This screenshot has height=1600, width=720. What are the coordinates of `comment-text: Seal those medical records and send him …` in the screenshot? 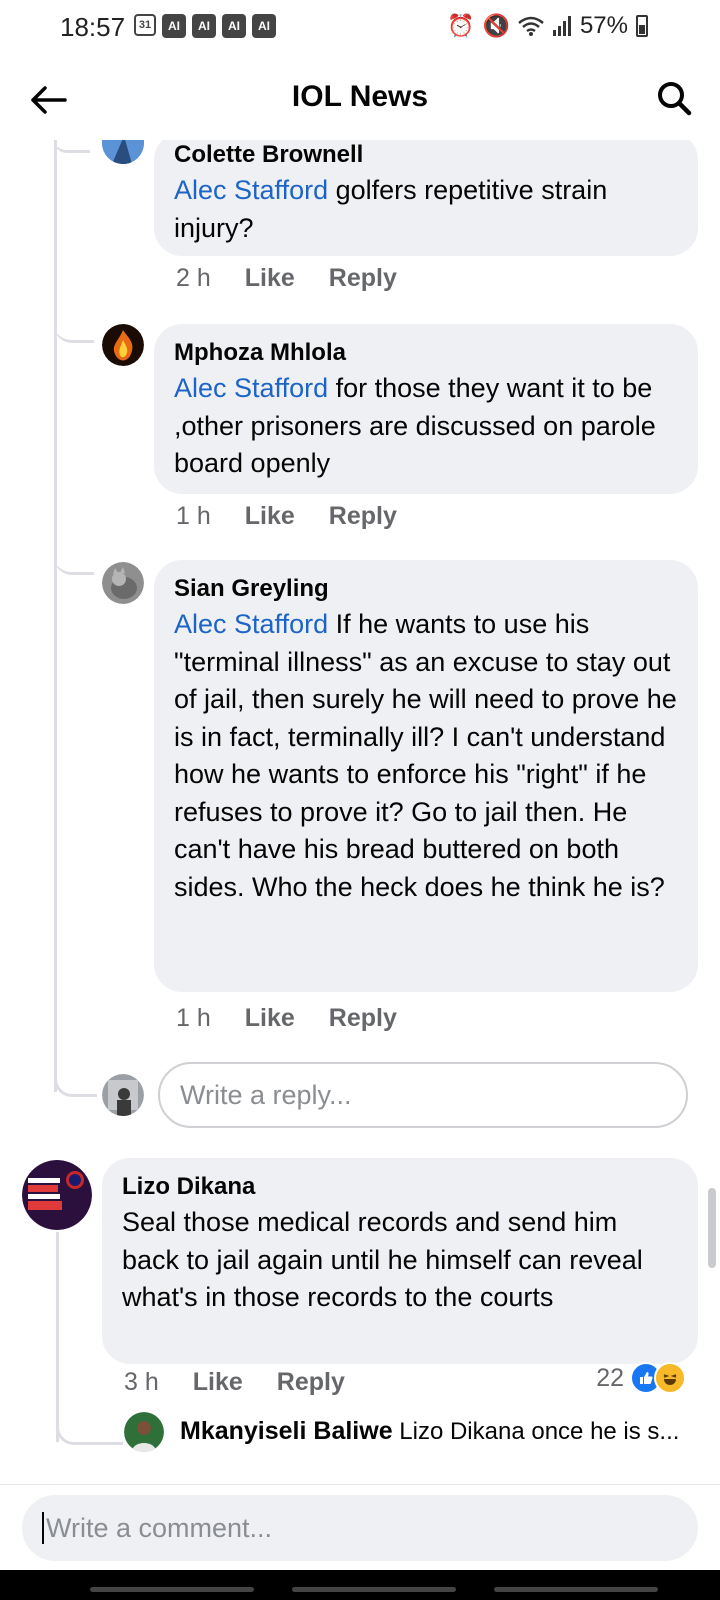 It's located at (382, 1259).